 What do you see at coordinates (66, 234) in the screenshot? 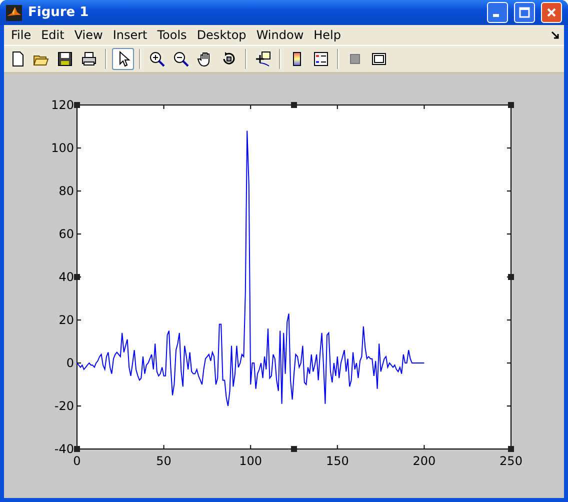
I see `y-tick-label: 60` at bounding box center [66, 234].